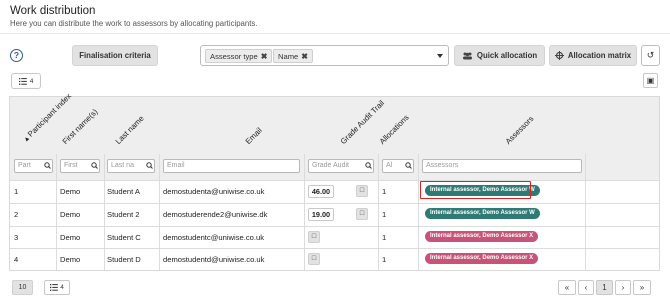 The height and width of the screenshot is (304, 670). Describe the element at coordinates (24, 165) in the screenshot. I see `filter-placeholder: Part` at that location.